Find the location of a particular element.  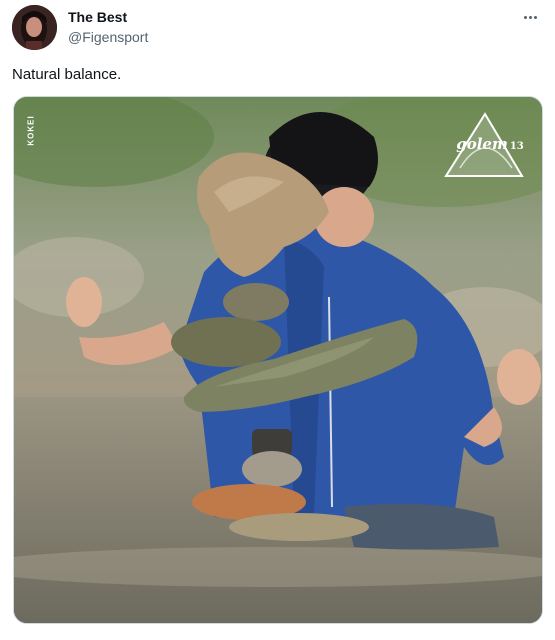

logo-text: golem 13 is located at coordinates (490, 144).